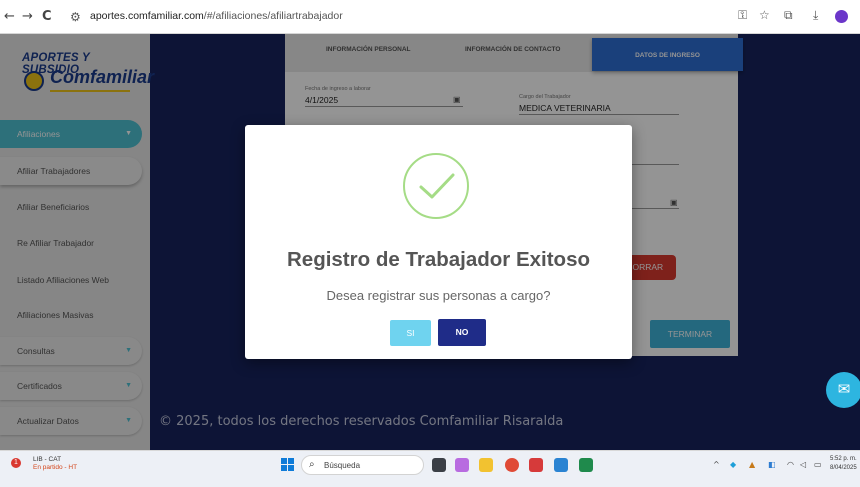  I want to click on password-key-icon: ⚿, so click(742, 15).